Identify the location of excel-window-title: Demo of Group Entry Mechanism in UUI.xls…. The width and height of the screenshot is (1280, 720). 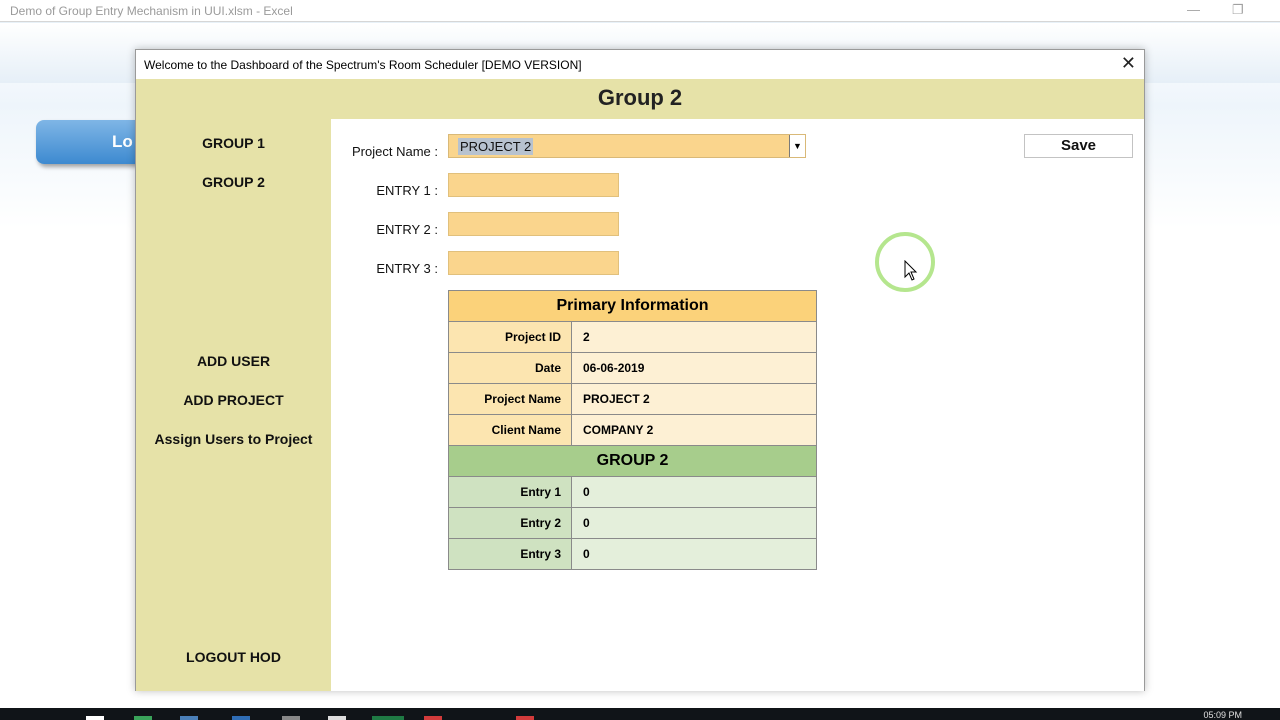
(151, 11).